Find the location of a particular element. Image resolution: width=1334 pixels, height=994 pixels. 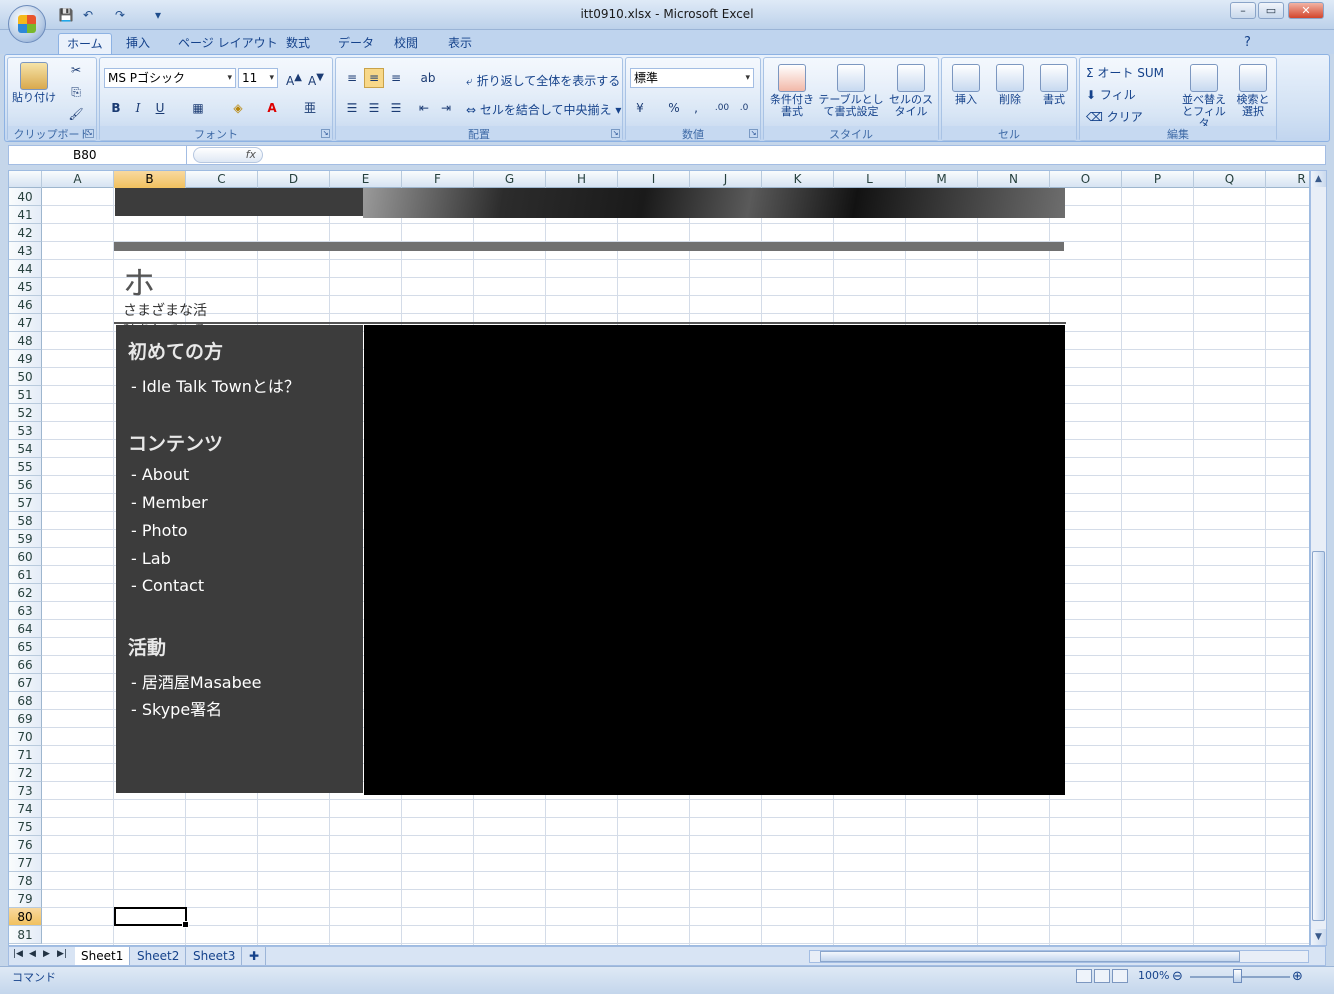

tab-home: ホーム is located at coordinates (85, 43).